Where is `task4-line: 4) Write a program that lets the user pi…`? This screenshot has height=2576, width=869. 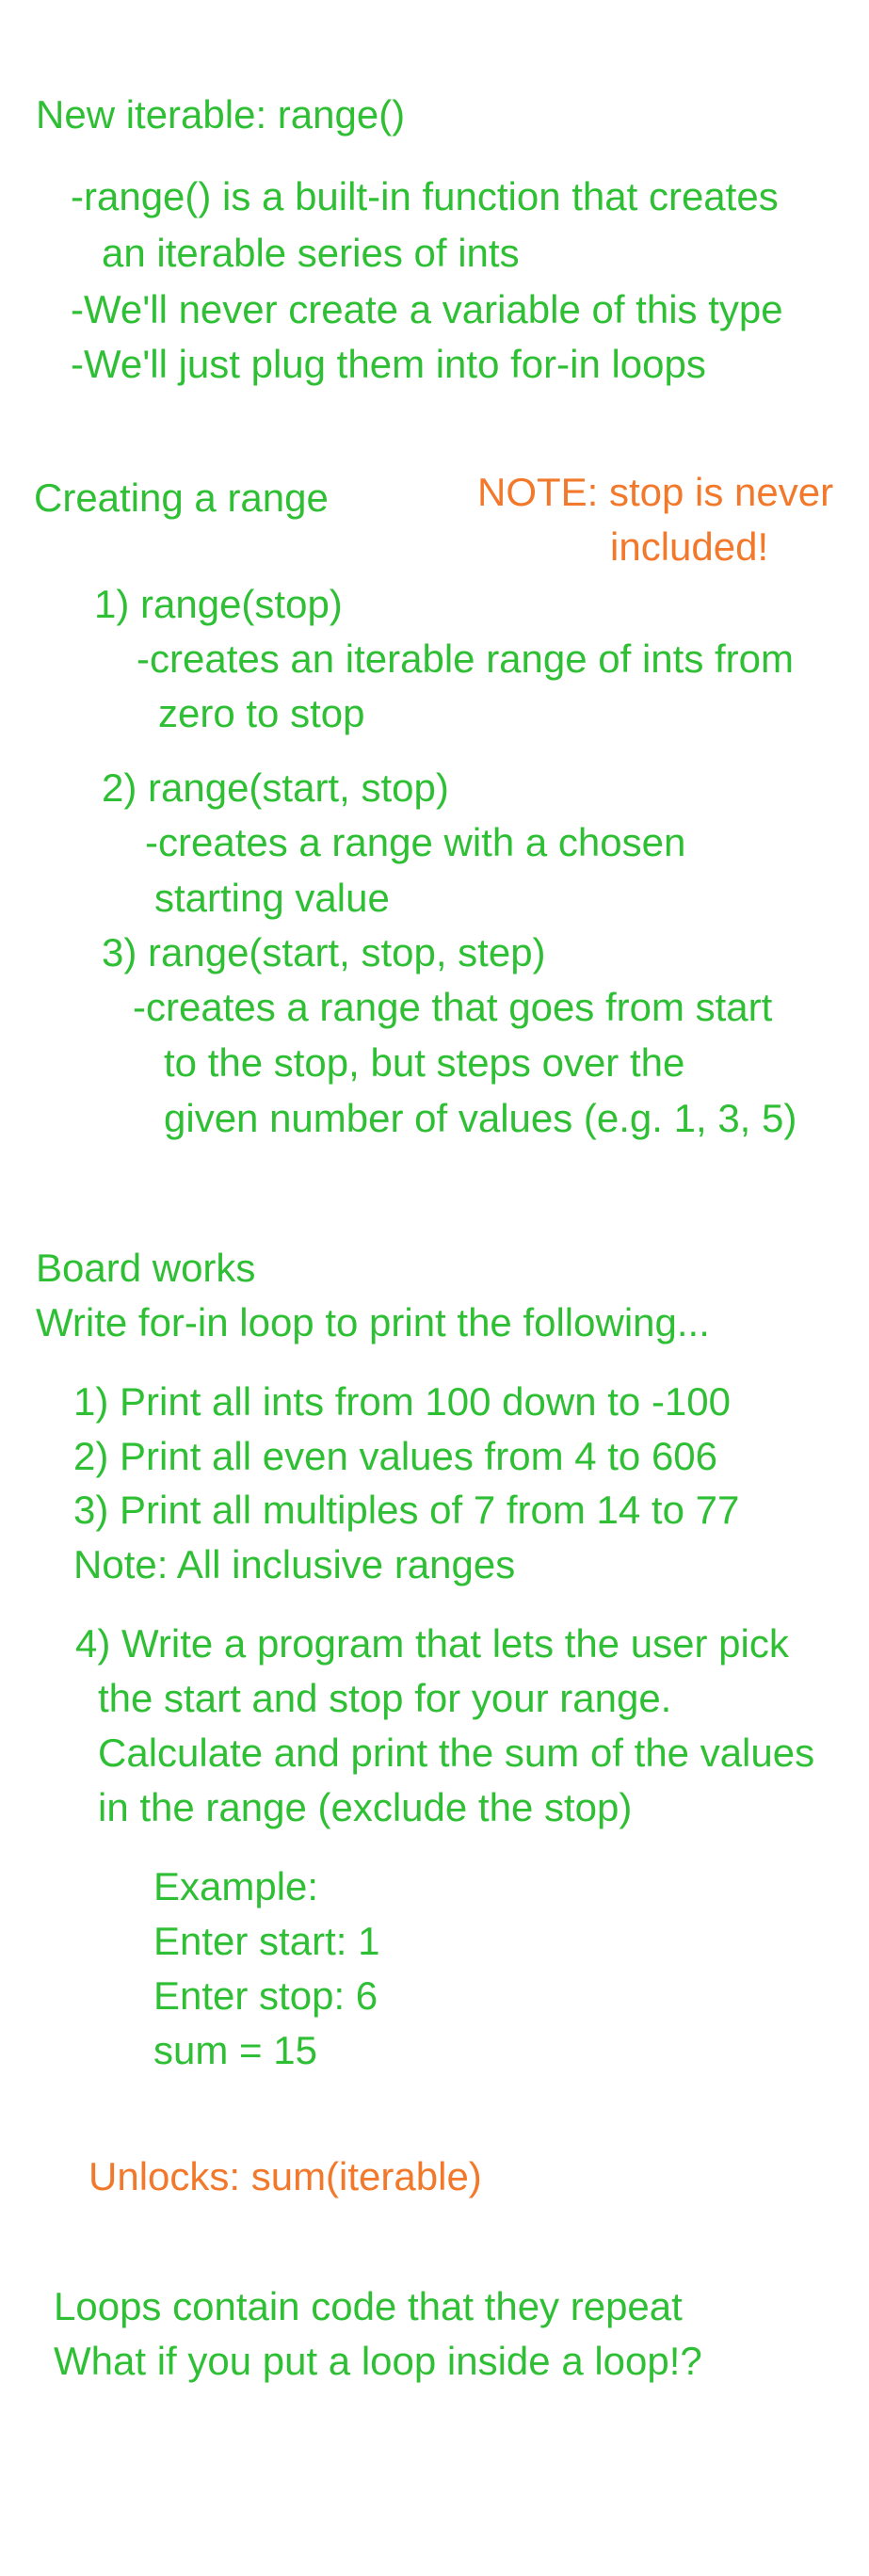
task4-line: 4) Write a program that lets the user pi… is located at coordinates (432, 1643).